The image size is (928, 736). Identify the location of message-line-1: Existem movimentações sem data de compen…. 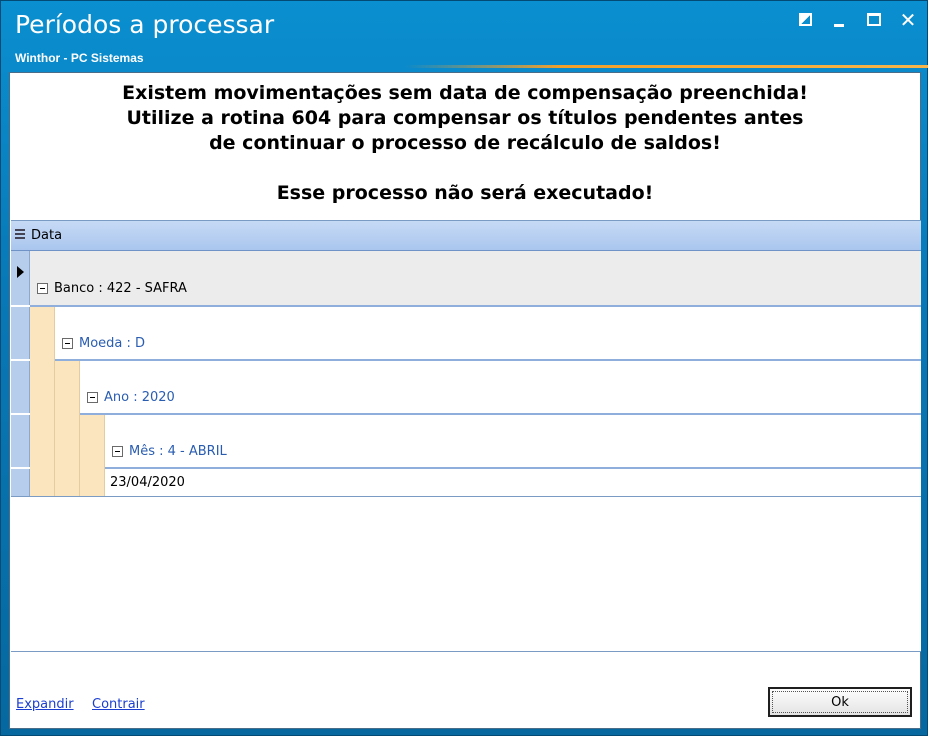
(465, 93).